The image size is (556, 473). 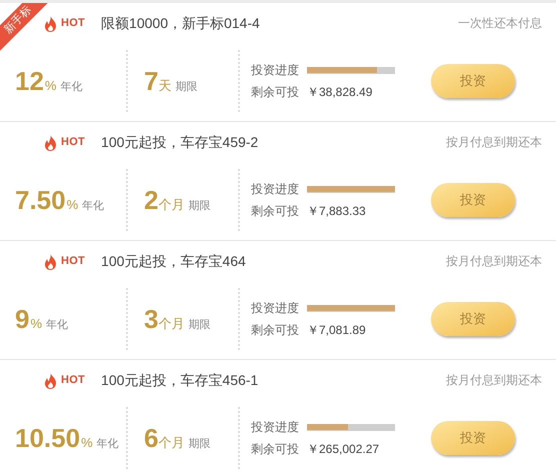 What do you see at coordinates (22, 319) in the screenshot?
I see `rate-value: 9` at bounding box center [22, 319].